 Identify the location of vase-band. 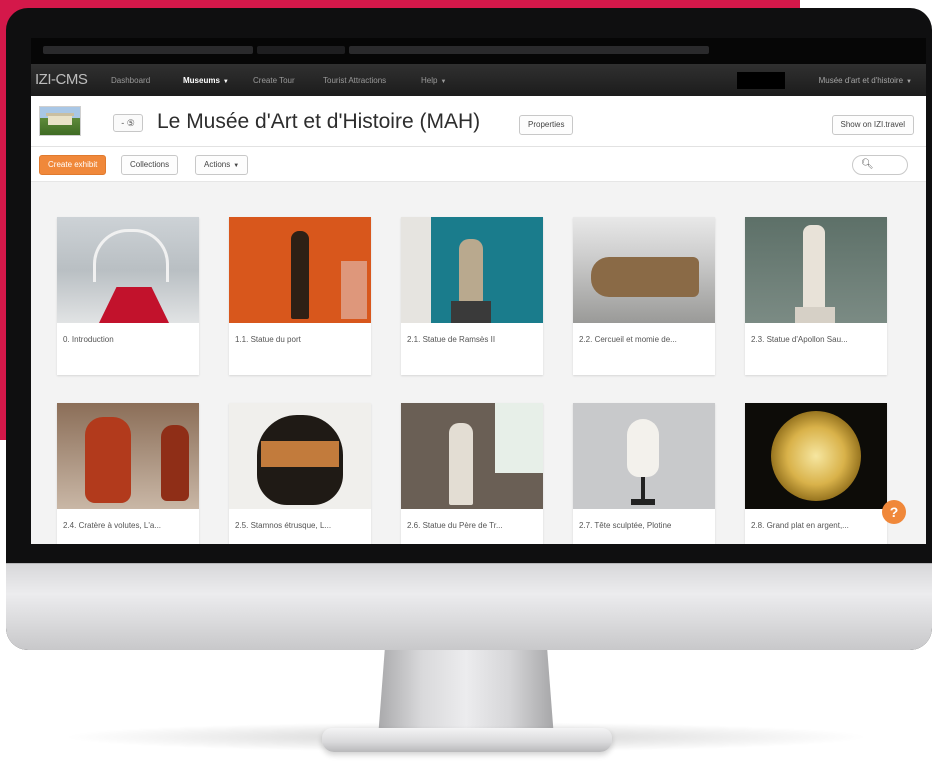
(300, 454).